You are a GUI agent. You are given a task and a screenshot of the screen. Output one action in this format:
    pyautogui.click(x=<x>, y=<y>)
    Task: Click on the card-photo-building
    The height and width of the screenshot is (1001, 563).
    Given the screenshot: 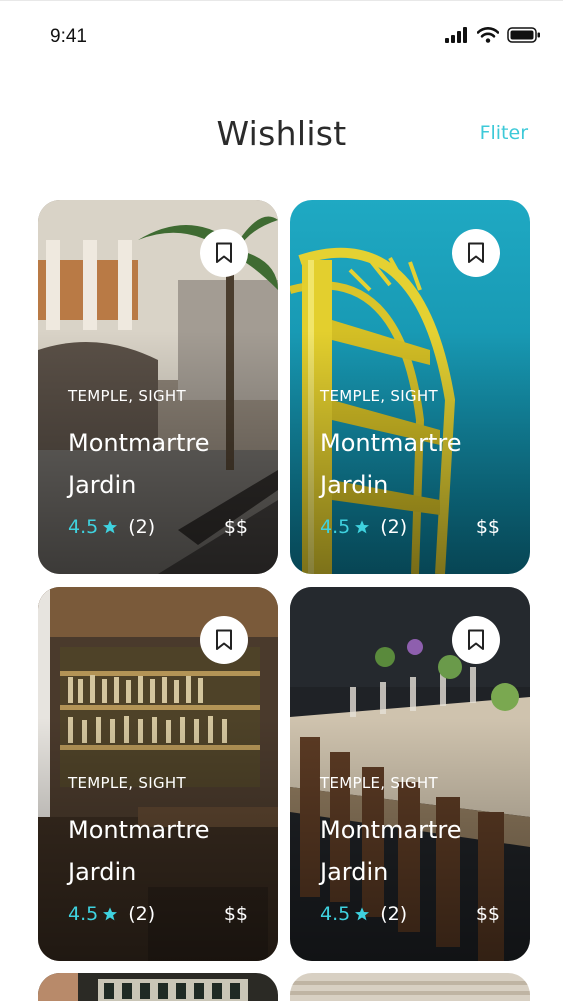 What is the action you would take?
    pyautogui.click(x=158, y=987)
    